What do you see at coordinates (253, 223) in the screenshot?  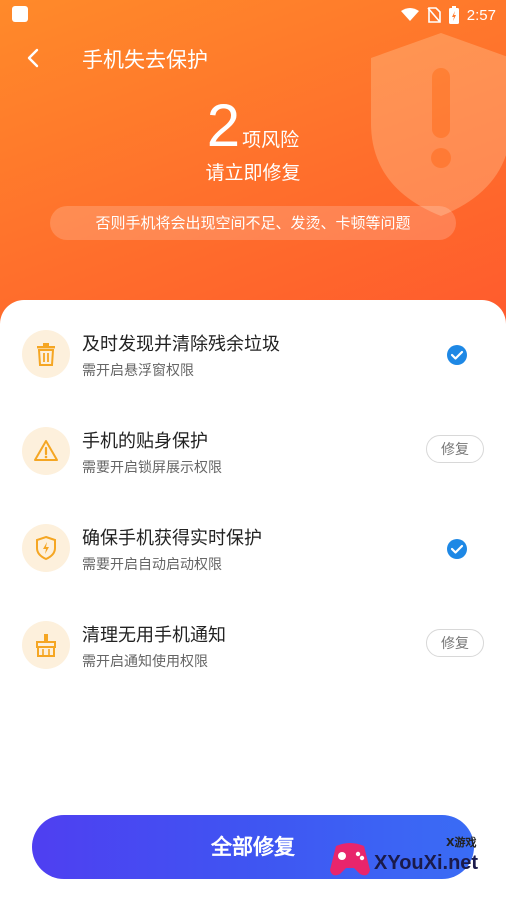 I see `warning-message: 否则手机将会出现空间不足、发烫、卡顿等问题` at bounding box center [253, 223].